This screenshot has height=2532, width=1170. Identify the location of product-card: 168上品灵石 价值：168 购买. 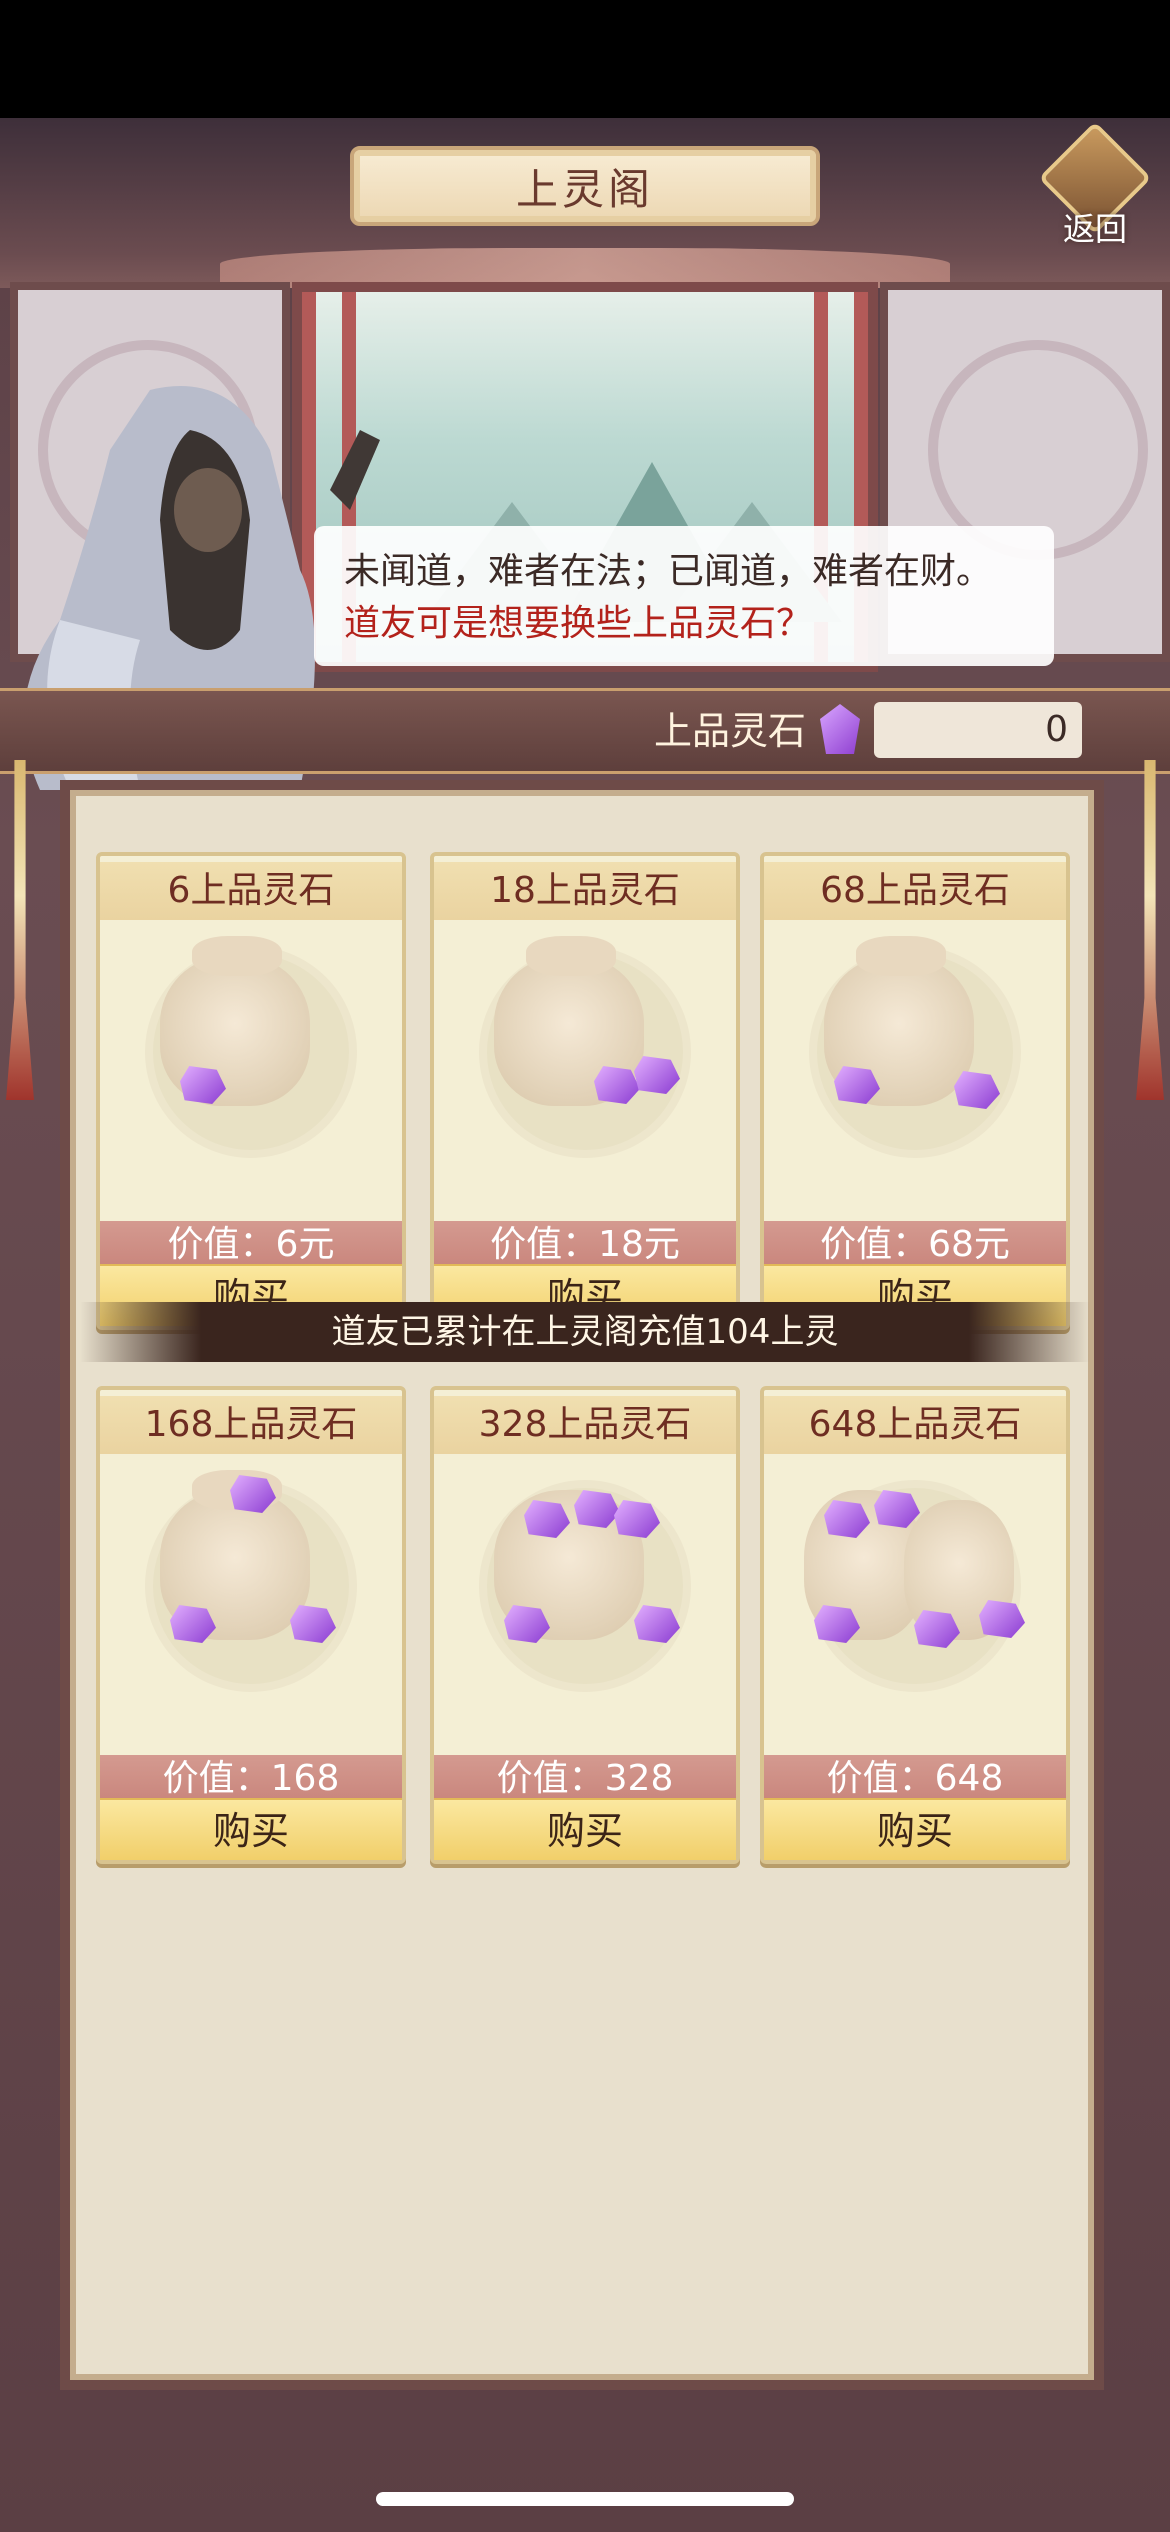
(251, 1625).